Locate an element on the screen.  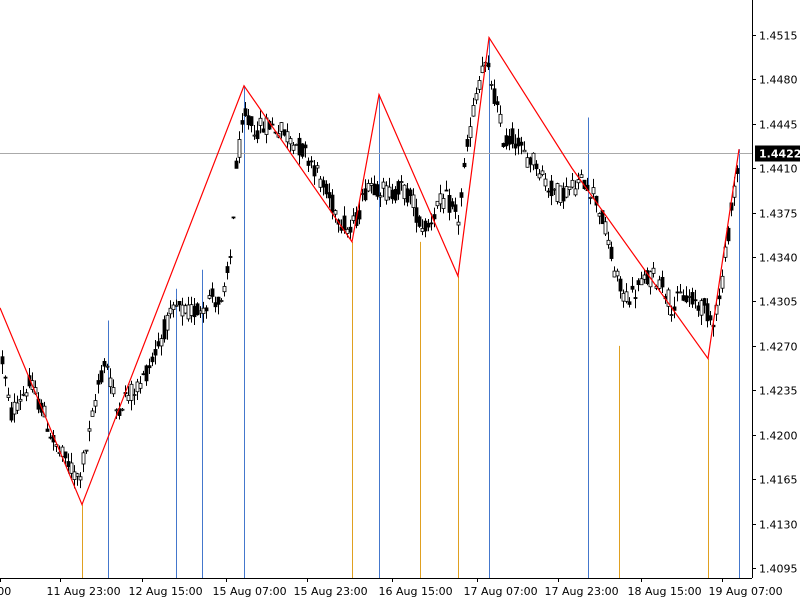
x-tick-label: 18 Aug 15:00 is located at coordinates (665, 591).